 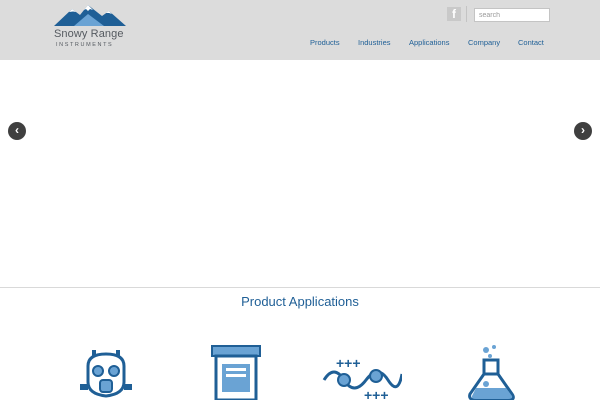 I want to click on nav-item-applications: Applications, so click(x=429, y=42).